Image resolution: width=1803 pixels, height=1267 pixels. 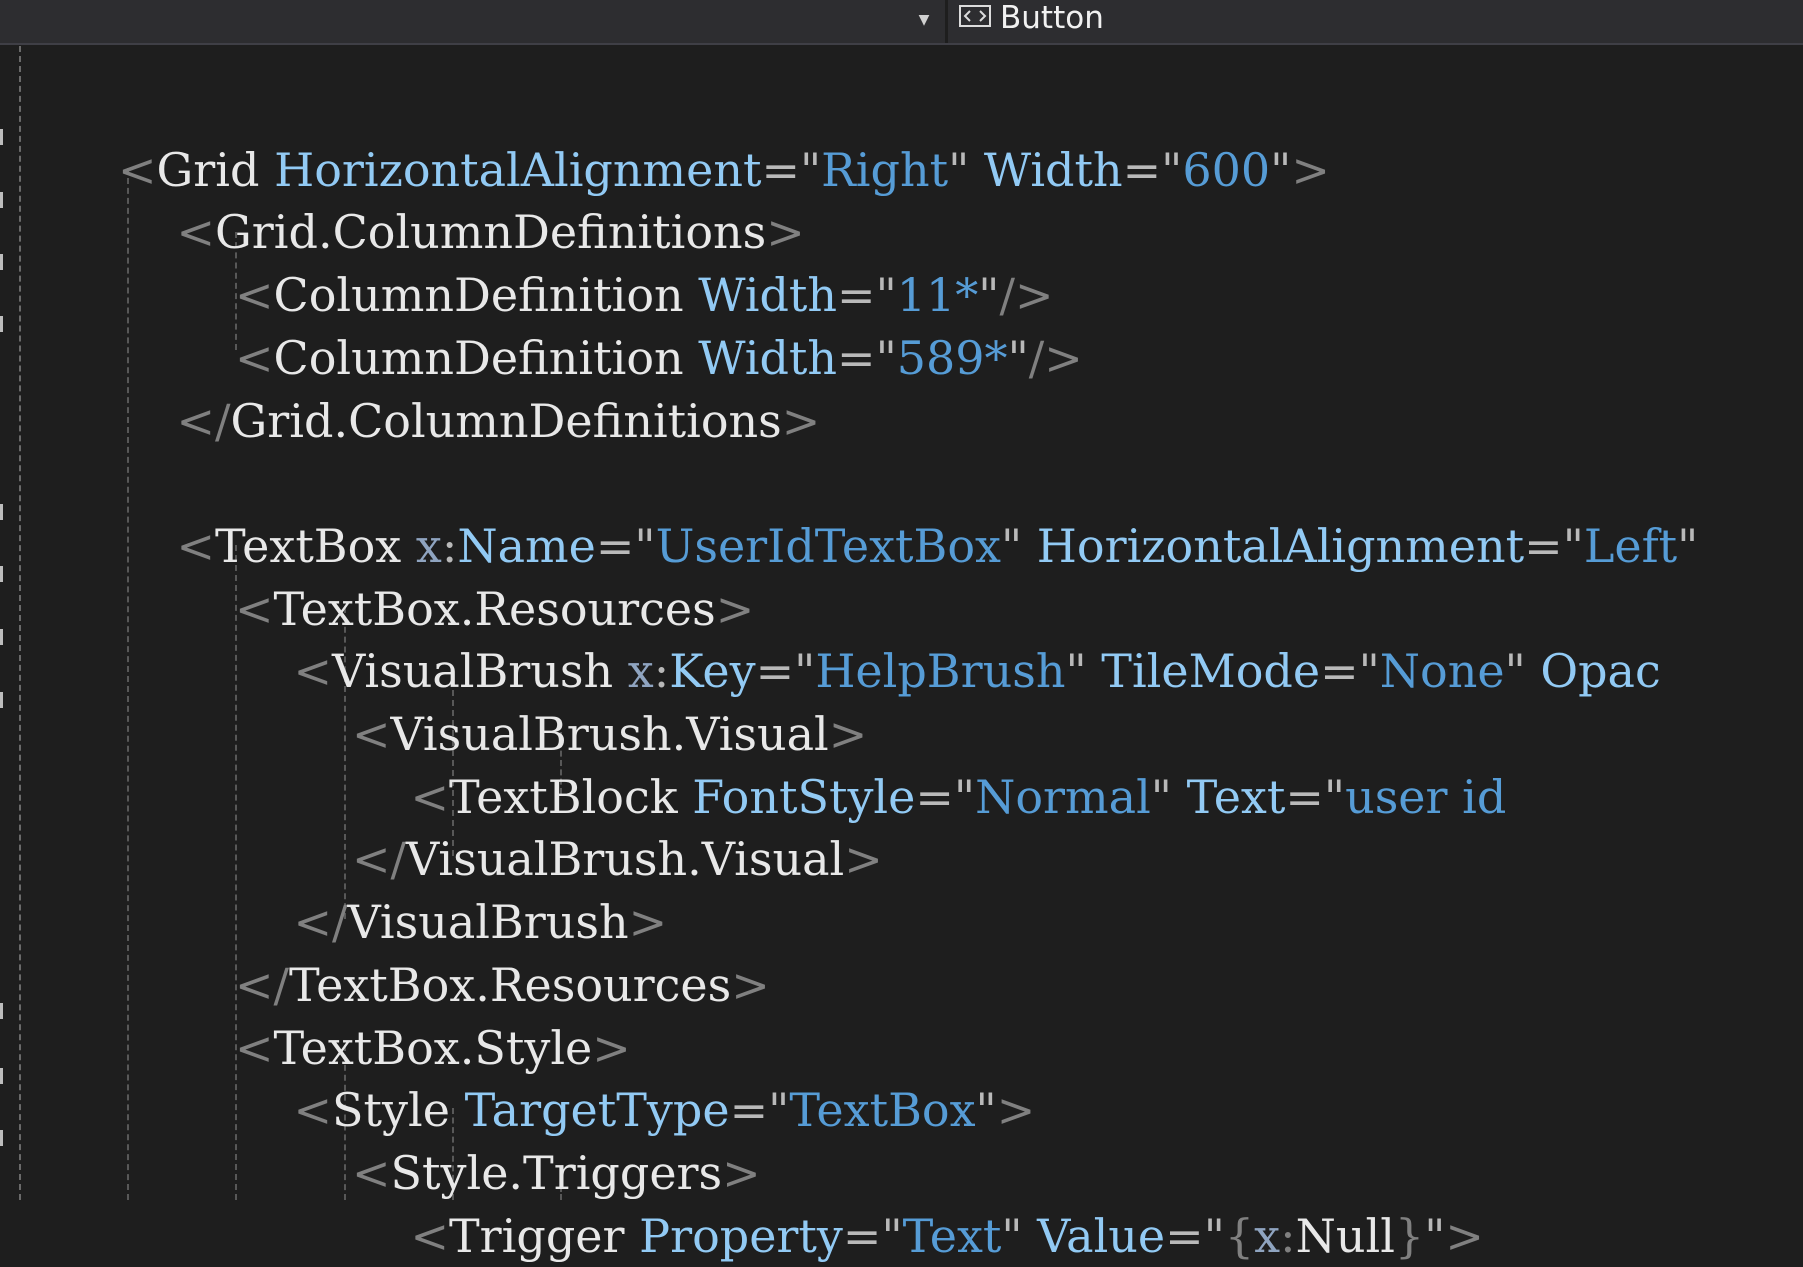 I want to click on code-line: <Grid.ColumnDefinitions>, so click(x=461, y=232).